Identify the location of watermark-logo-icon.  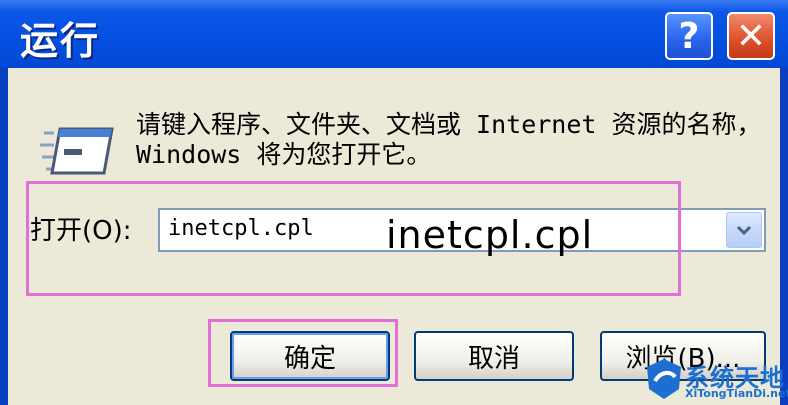
(664, 379).